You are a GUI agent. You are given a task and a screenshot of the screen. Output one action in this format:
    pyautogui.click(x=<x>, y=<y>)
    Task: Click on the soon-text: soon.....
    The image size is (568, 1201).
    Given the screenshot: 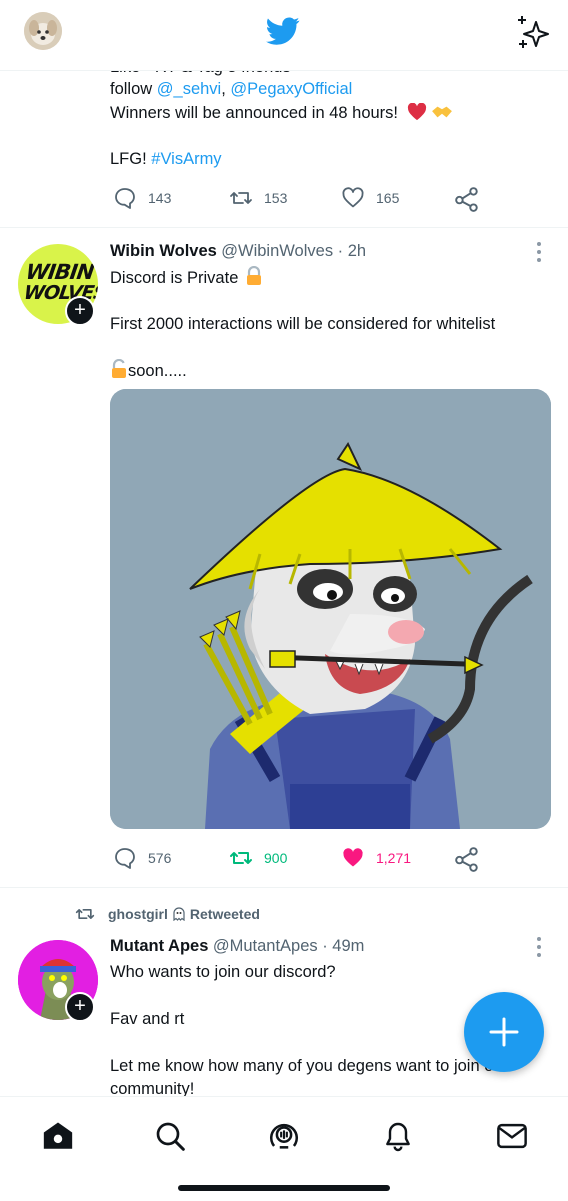 What is the action you would take?
    pyautogui.click(x=157, y=371)
    